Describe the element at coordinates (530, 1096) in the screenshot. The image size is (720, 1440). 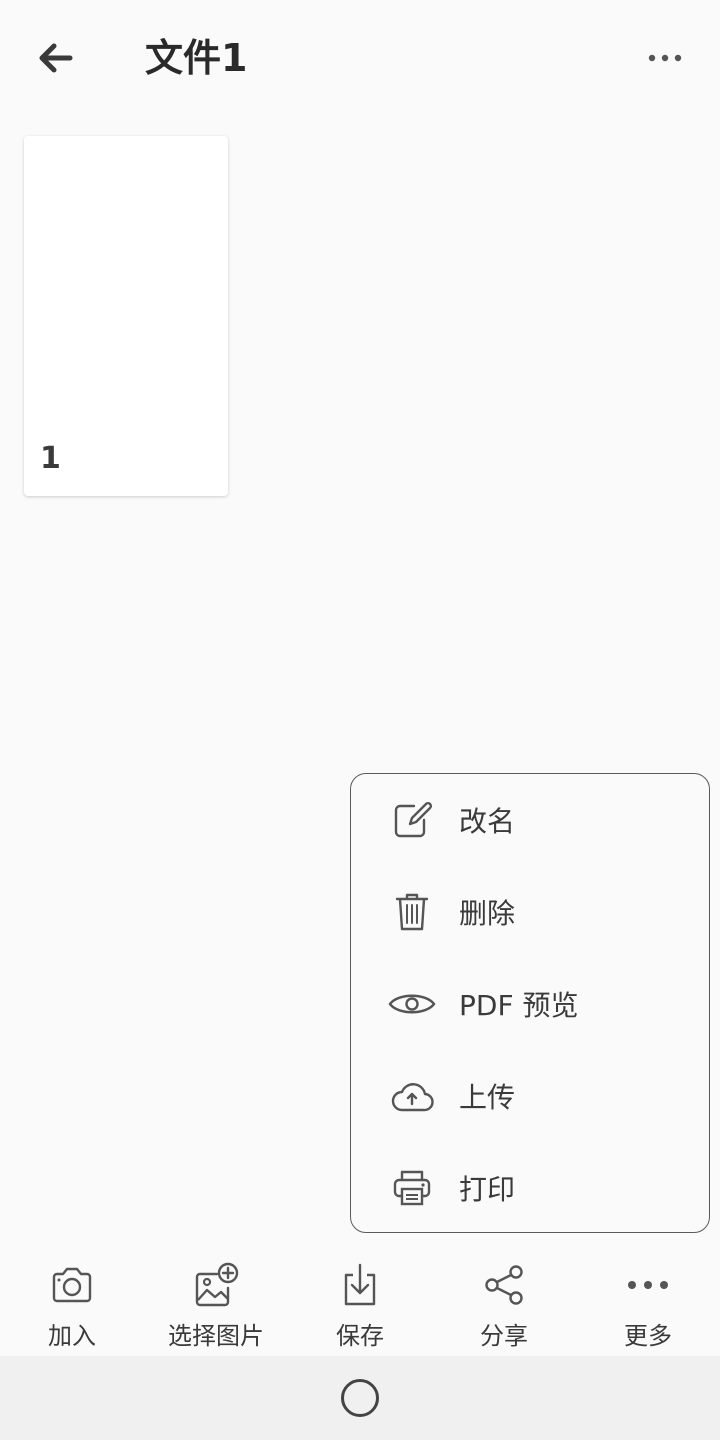
I see `menu-item-upload: 上传` at that location.